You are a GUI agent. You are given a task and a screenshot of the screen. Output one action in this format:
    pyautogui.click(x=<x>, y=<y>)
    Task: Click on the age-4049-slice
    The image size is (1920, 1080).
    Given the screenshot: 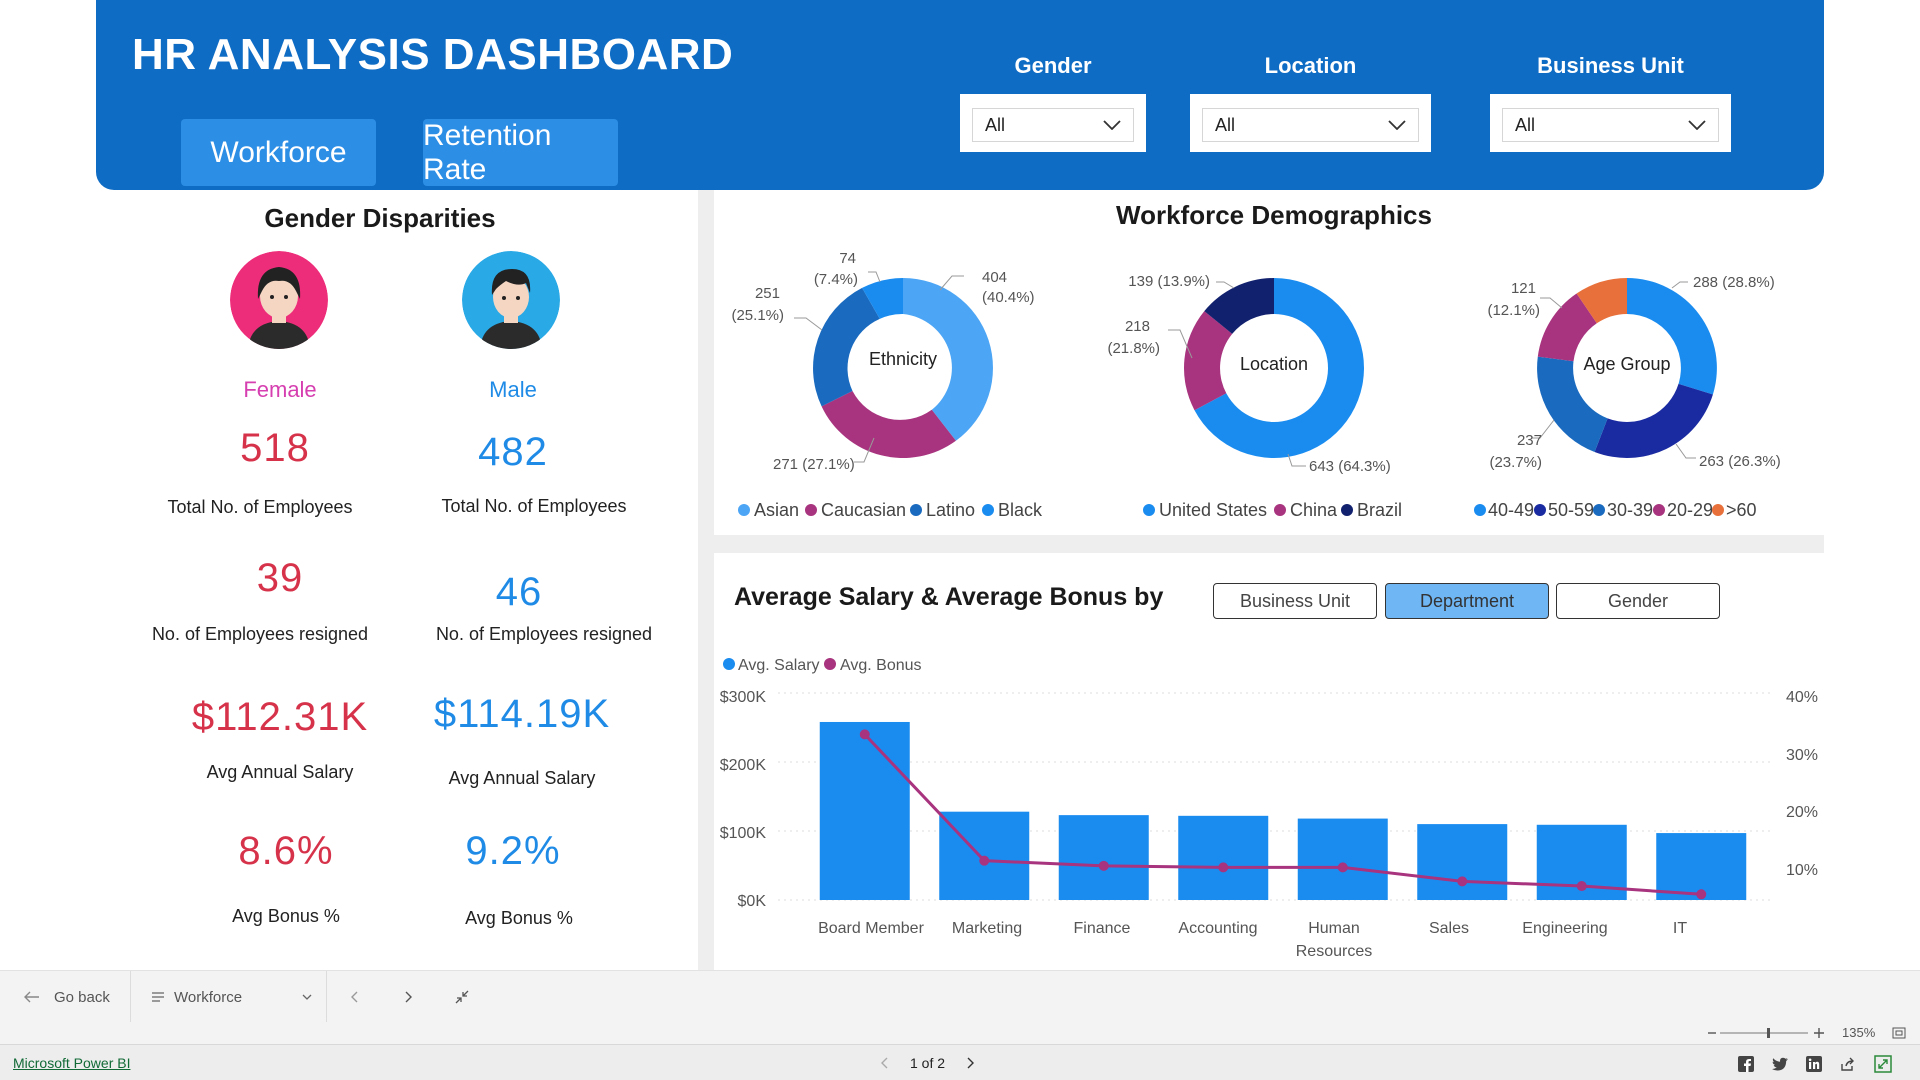 What is the action you would take?
    pyautogui.click(x=1672, y=336)
    